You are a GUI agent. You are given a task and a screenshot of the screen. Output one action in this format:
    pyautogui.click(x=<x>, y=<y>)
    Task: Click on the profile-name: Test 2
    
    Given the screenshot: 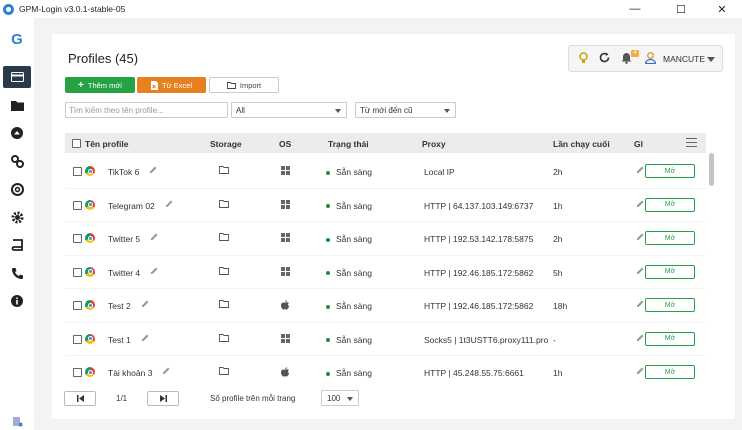 What is the action you would take?
    pyautogui.click(x=119, y=306)
    